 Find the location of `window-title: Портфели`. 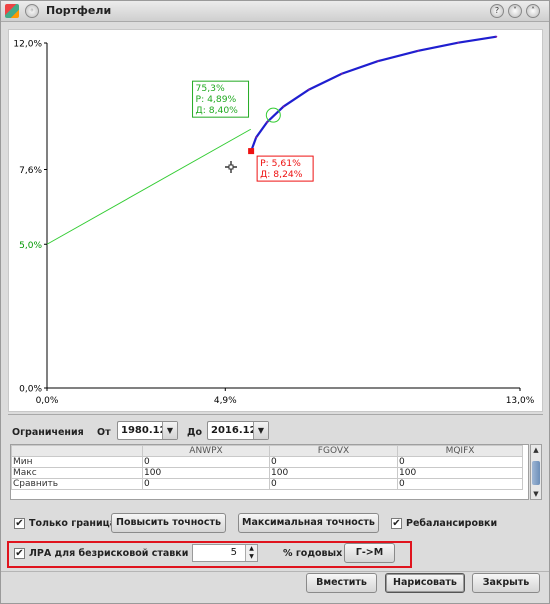

window-title: Портфели is located at coordinates (79, 10).